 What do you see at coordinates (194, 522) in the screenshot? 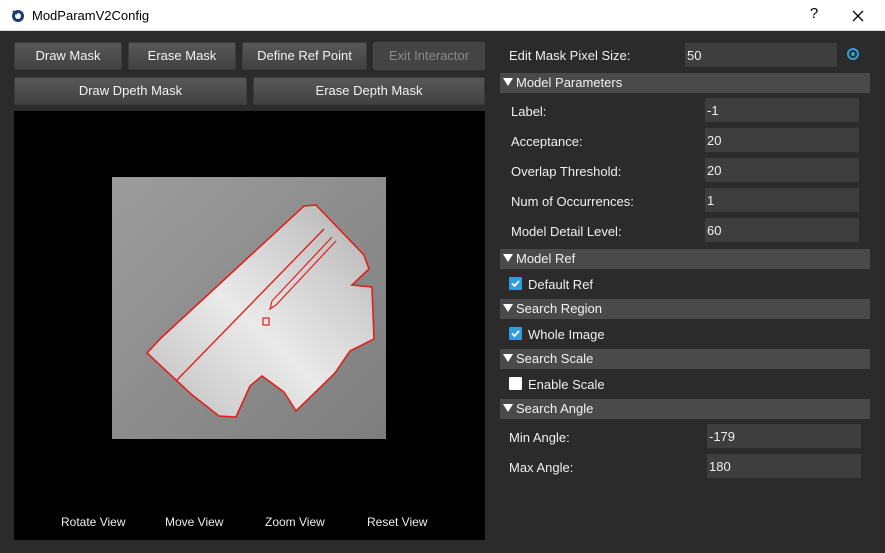
I see `move-view-button: Move View` at bounding box center [194, 522].